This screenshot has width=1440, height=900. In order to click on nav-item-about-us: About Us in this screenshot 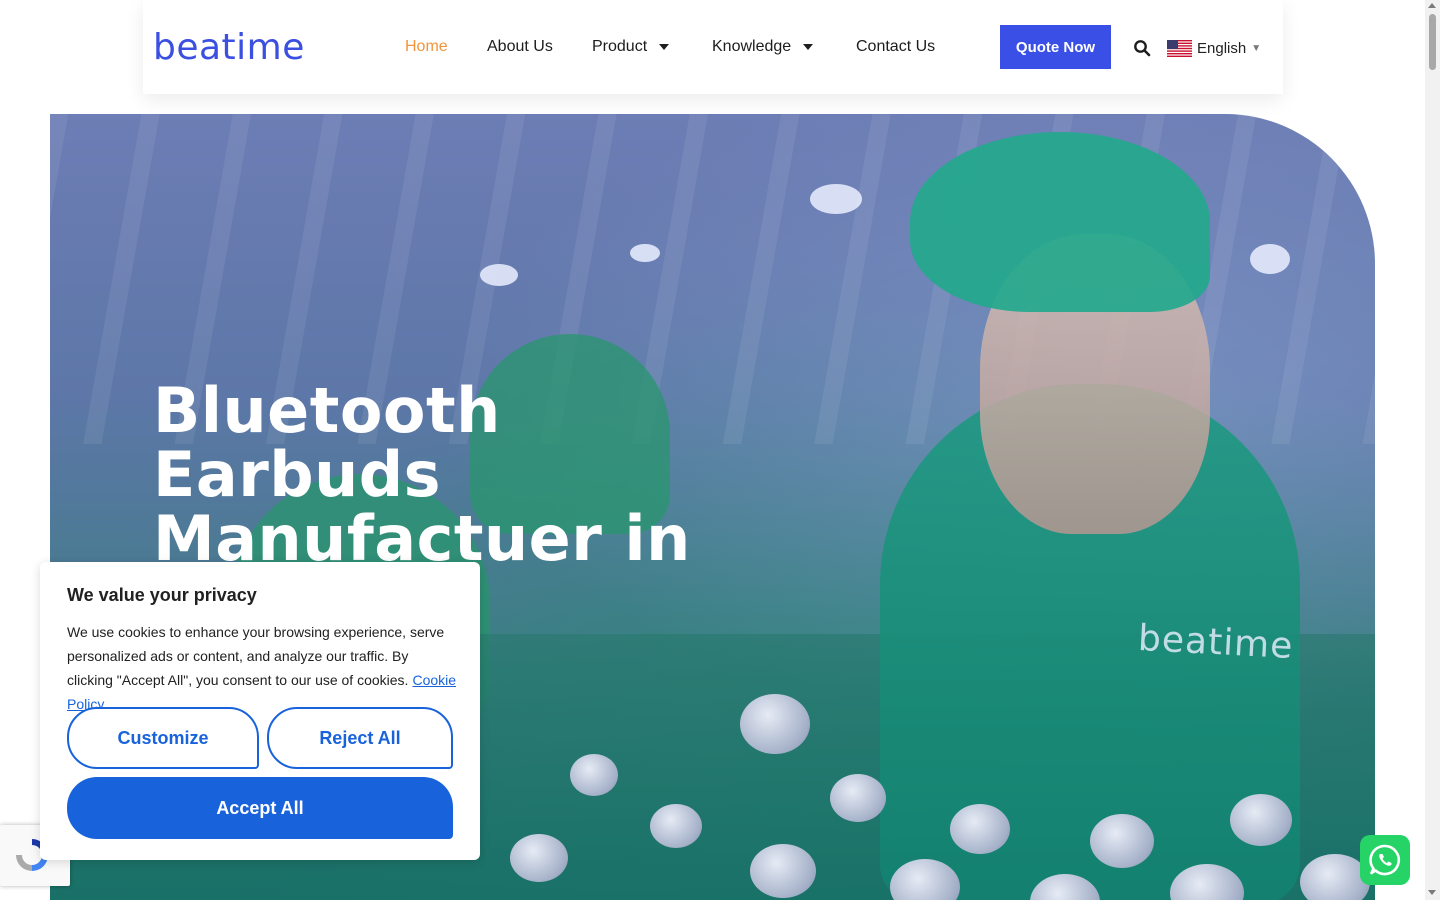, I will do `click(520, 47)`.